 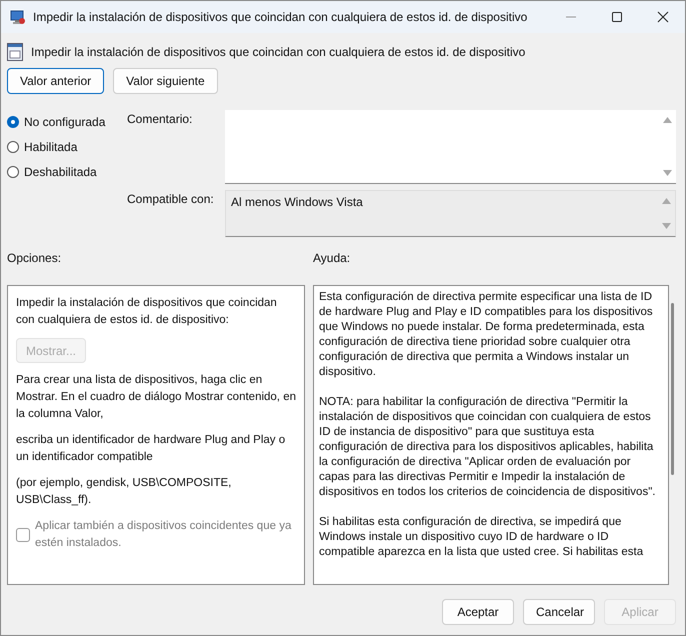 What do you see at coordinates (331, 258) in the screenshot?
I see `help-heading: Ayuda:` at bounding box center [331, 258].